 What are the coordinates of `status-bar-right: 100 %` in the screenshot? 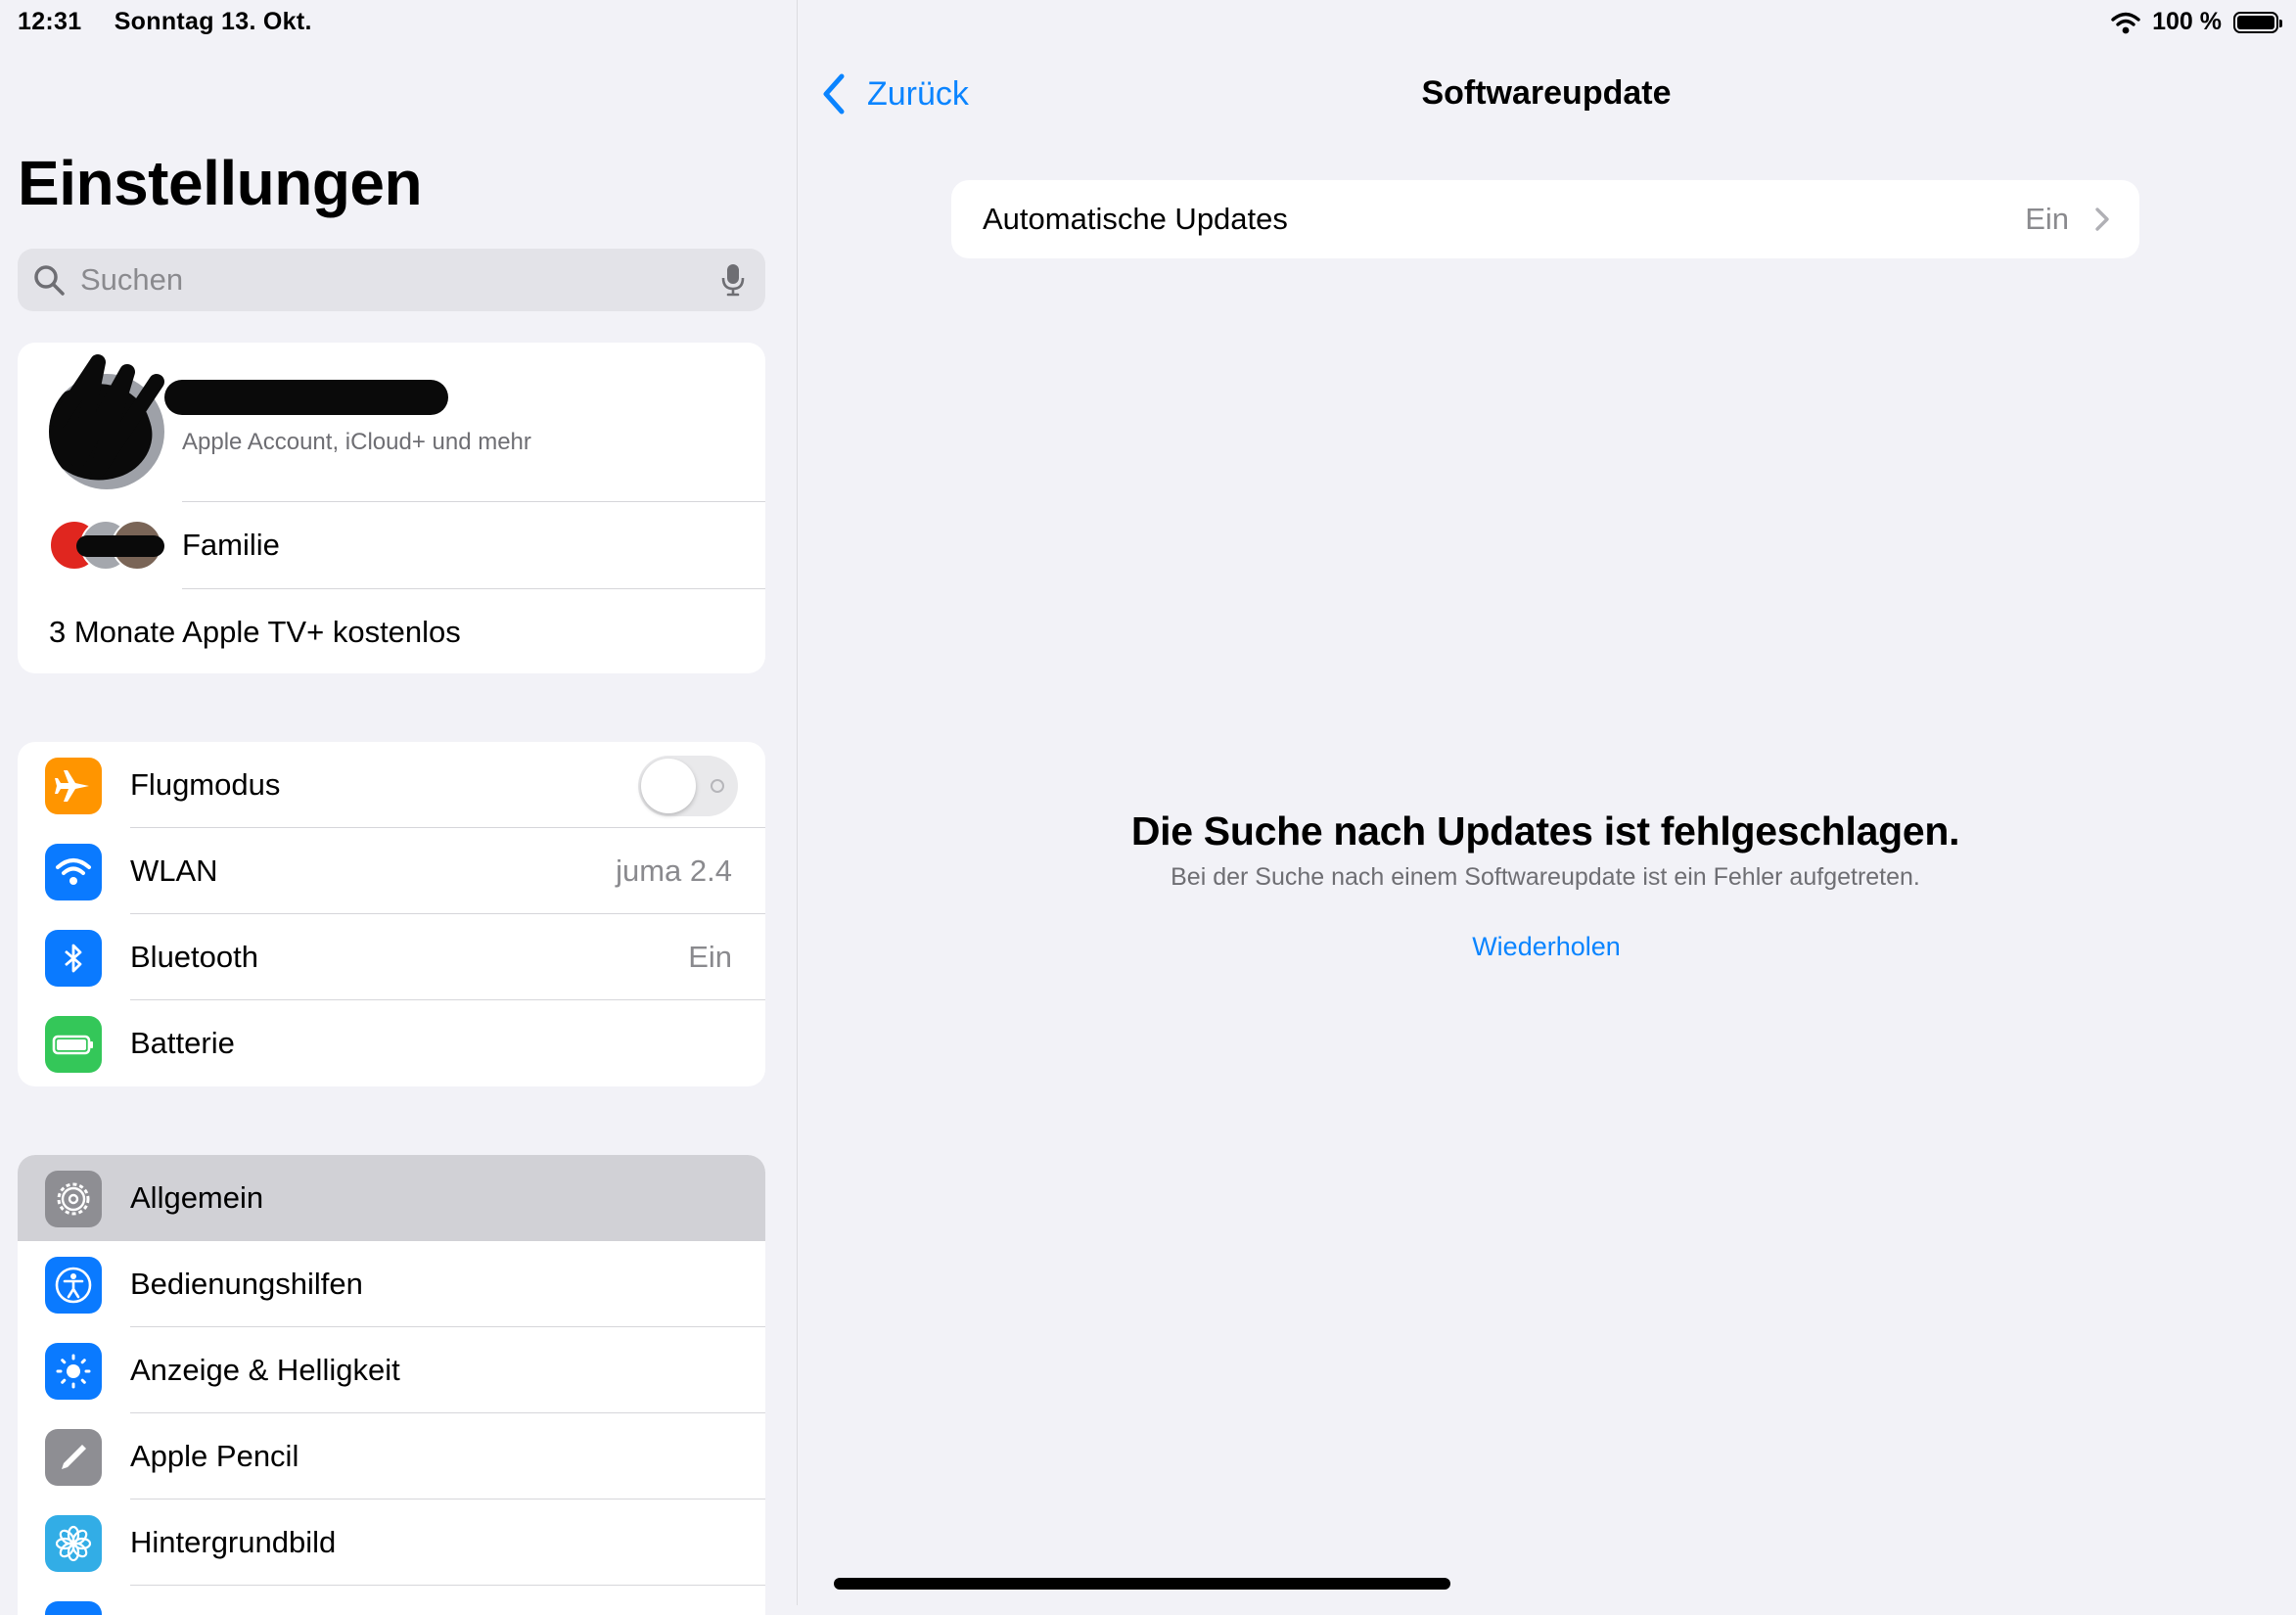 It's located at (2196, 22).